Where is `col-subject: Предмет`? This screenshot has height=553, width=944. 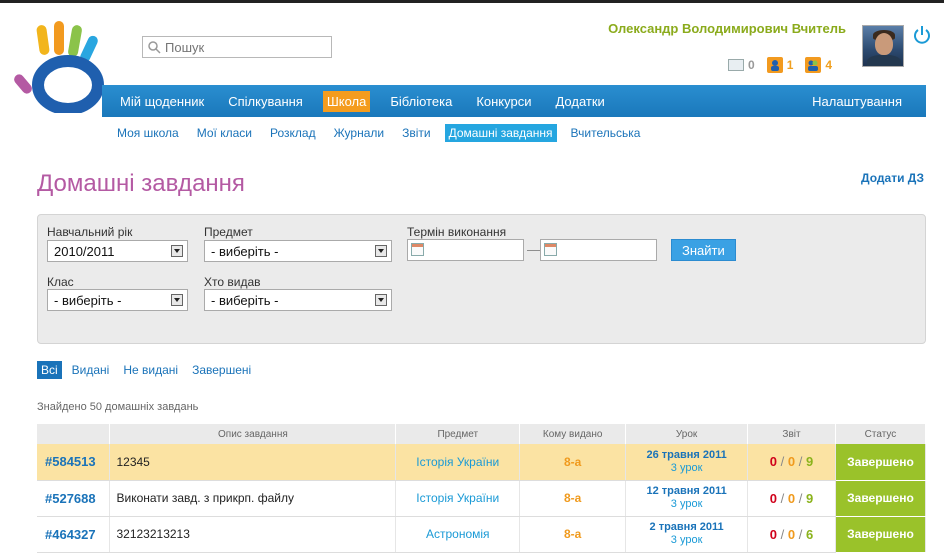 col-subject: Предмет is located at coordinates (458, 434).